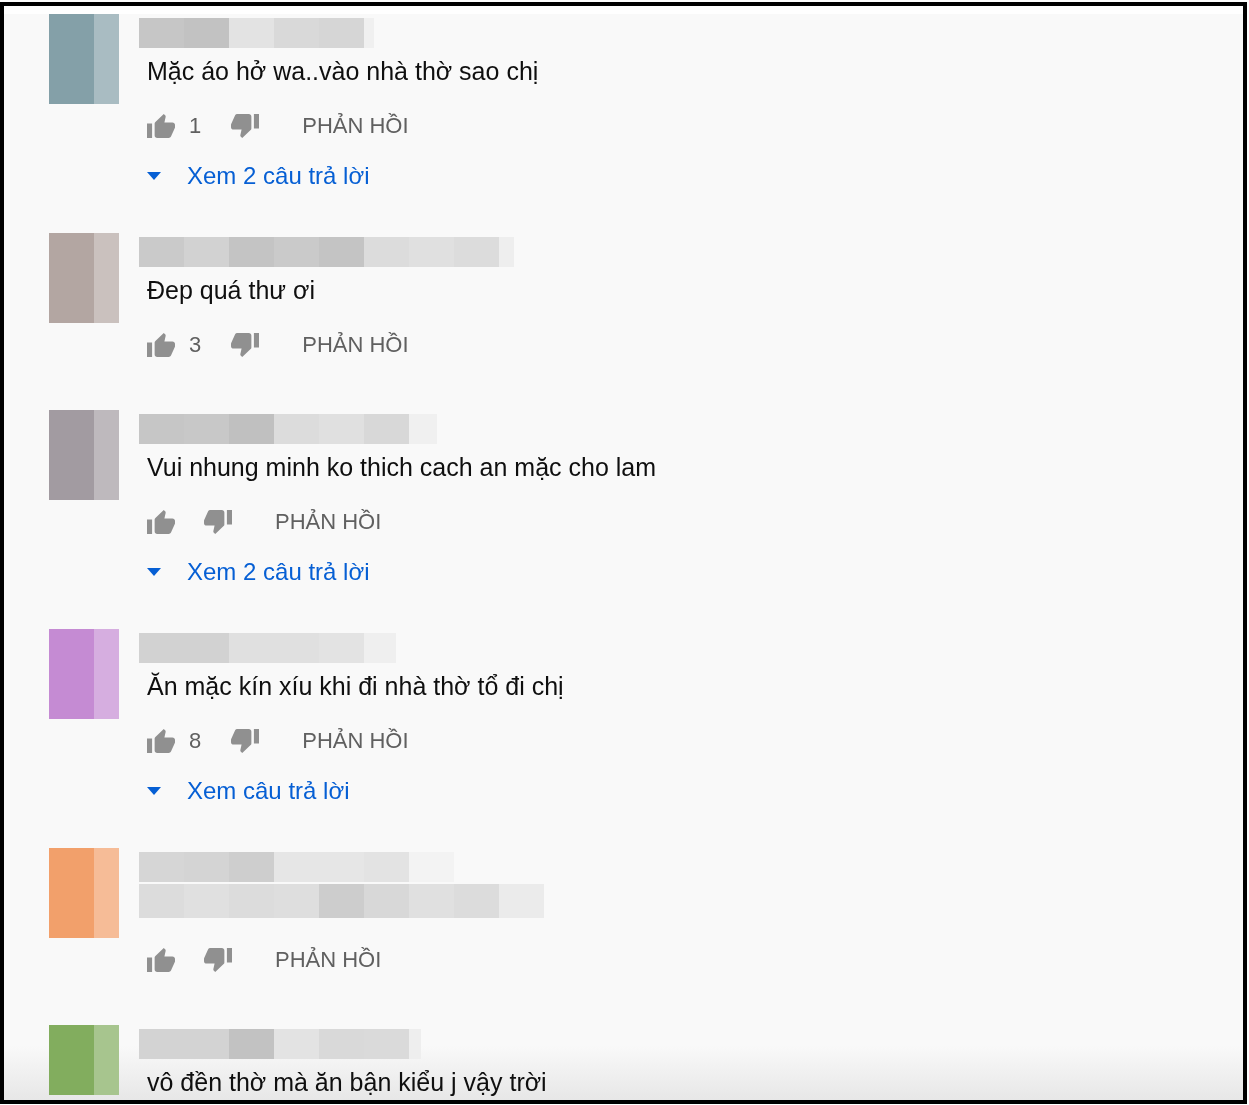 This screenshot has height=1105, width=1249. Describe the element at coordinates (248, 791) in the screenshot. I see `view-replies-button: Xem câu trả lời` at that location.